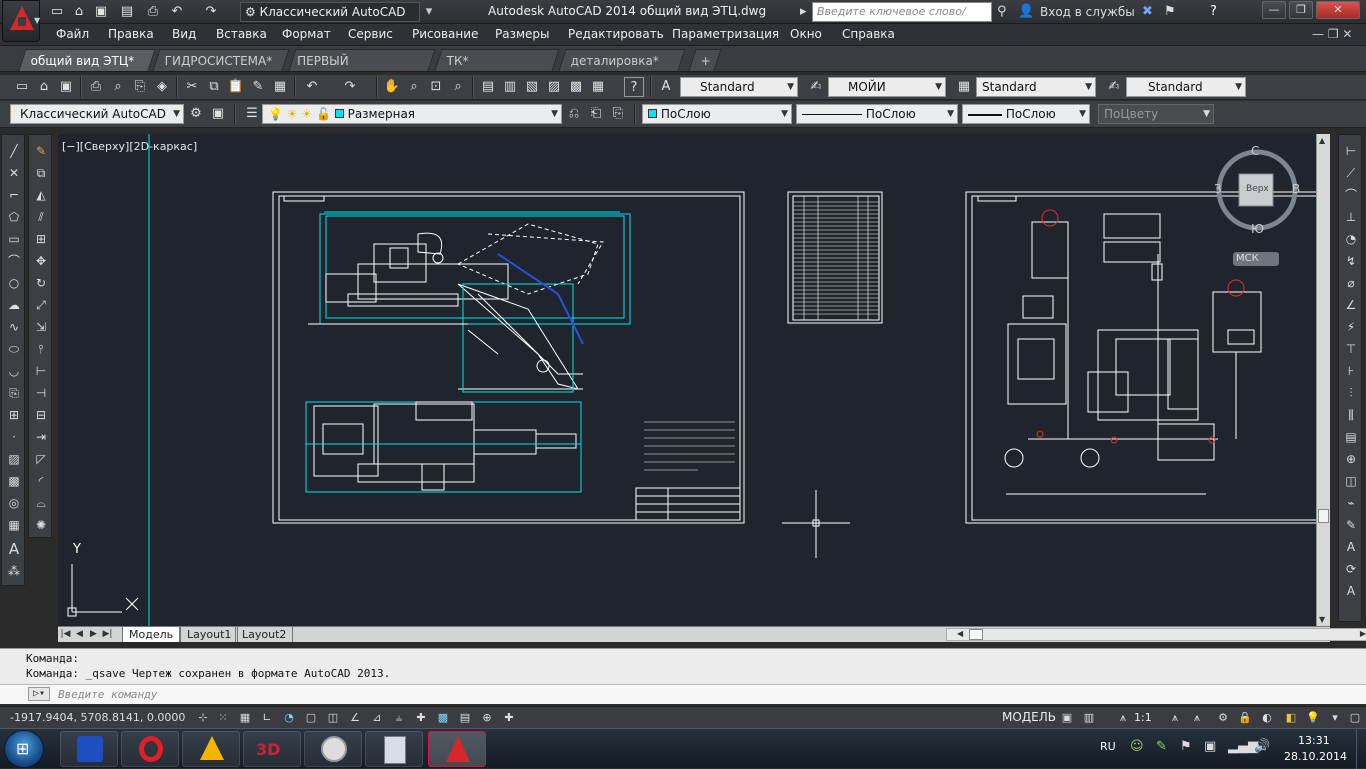  I want to click on lock-icon: 🔒, so click(1245, 718).